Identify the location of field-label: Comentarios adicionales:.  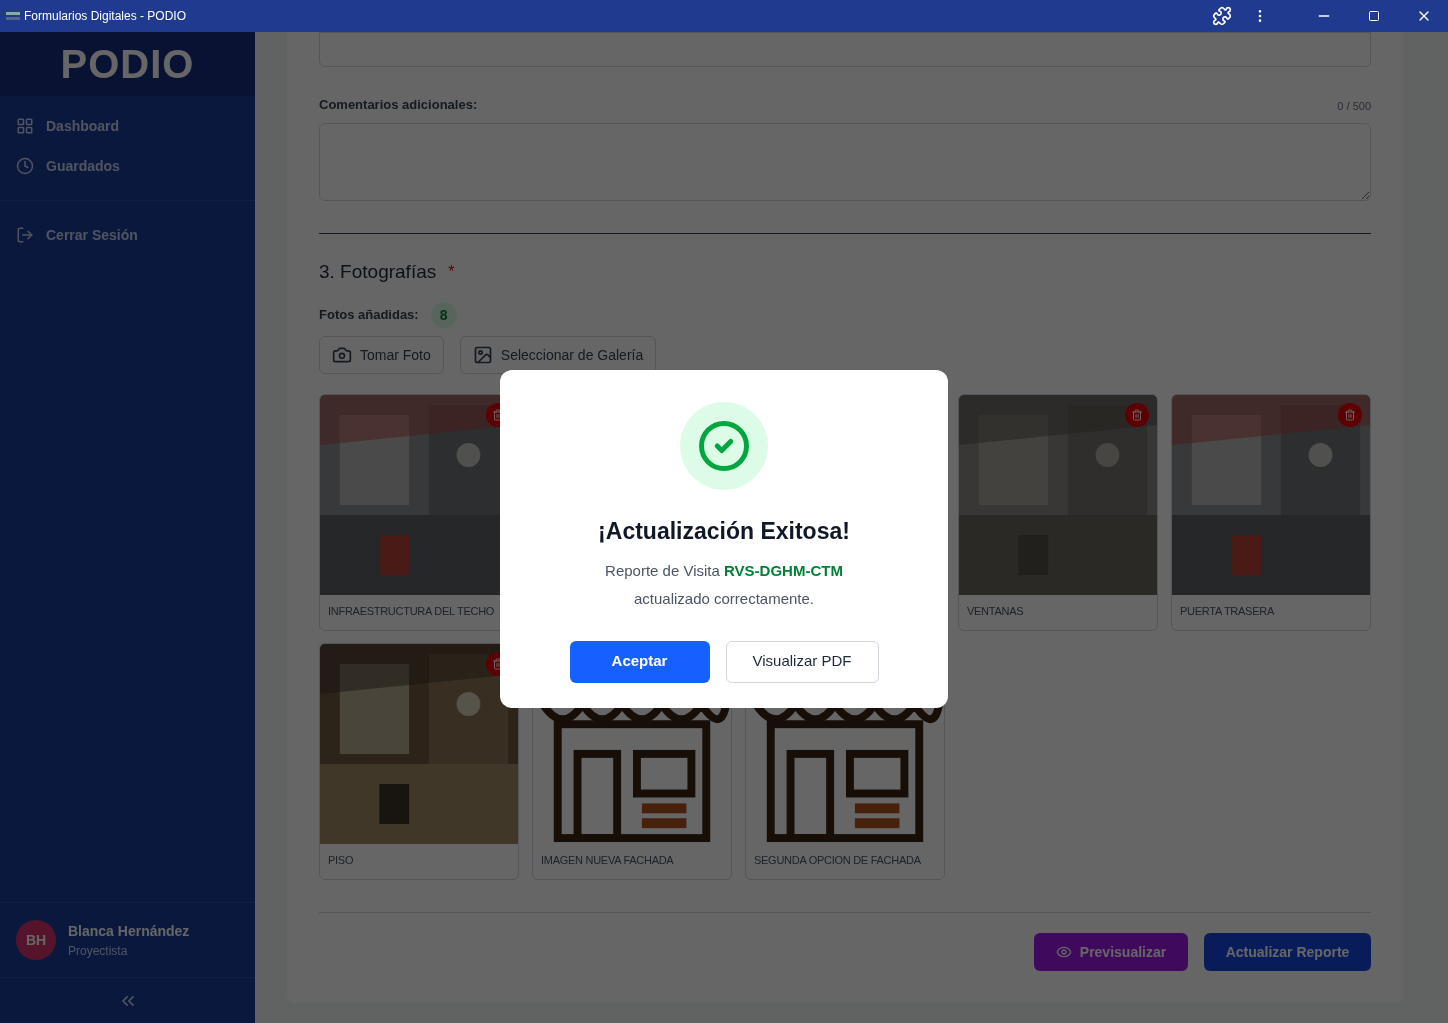
(398, 105).